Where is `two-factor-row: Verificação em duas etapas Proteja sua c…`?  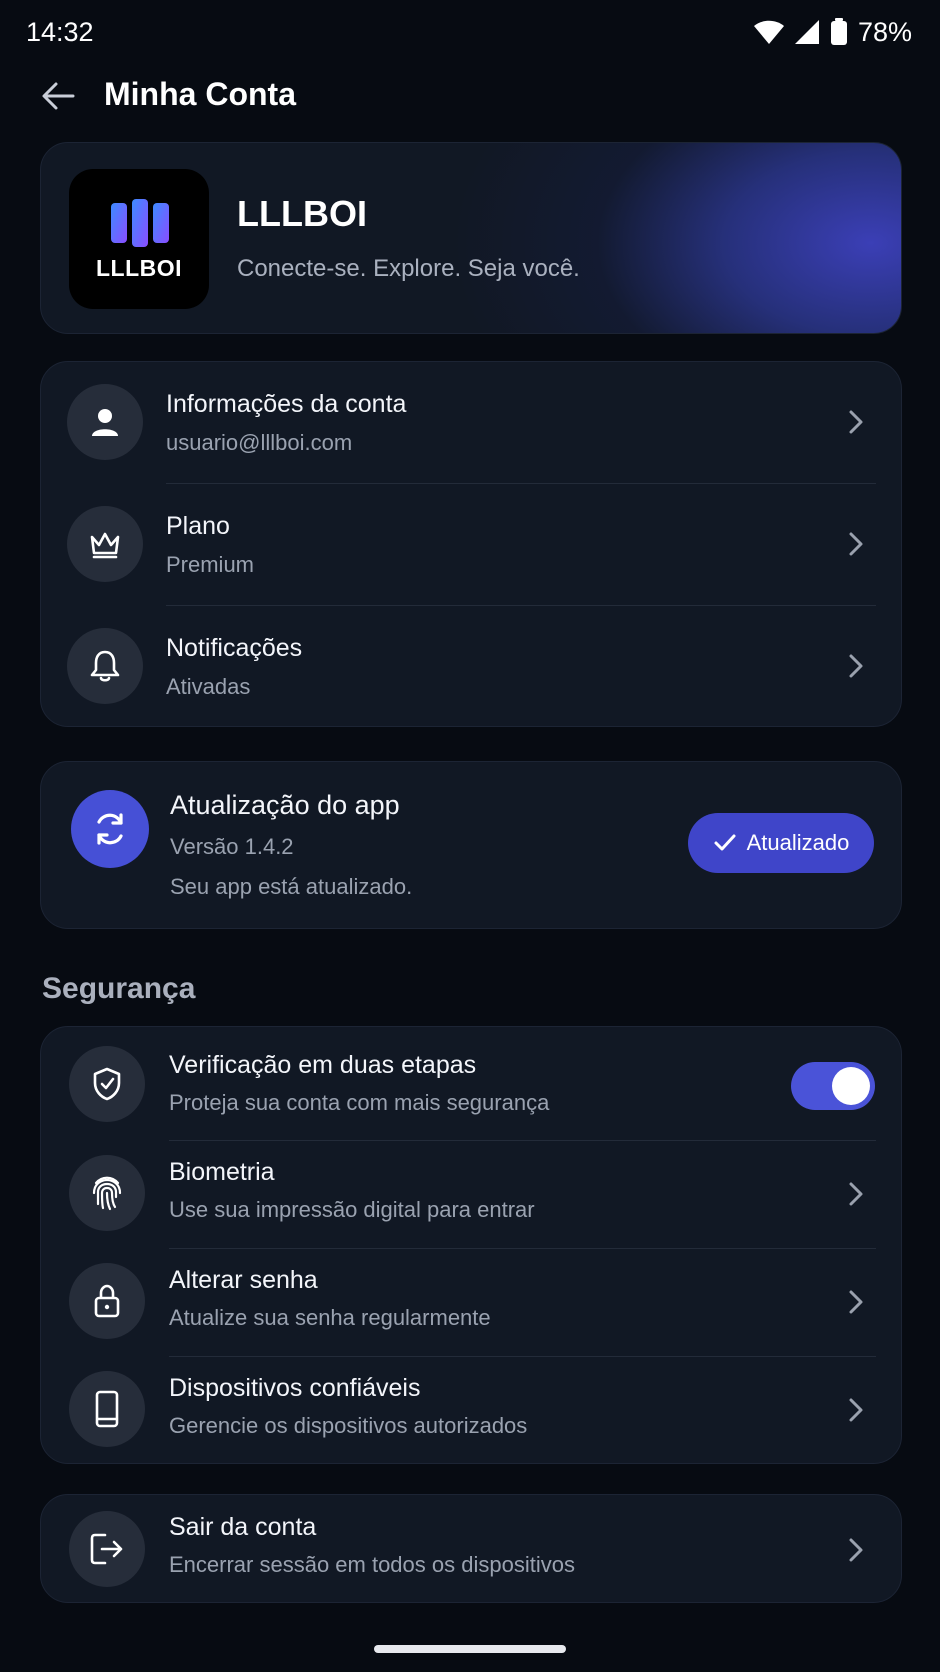
two-factor-row: Verificação em duas etapas Proteja sua c… is located at coordinates (471, 1083).